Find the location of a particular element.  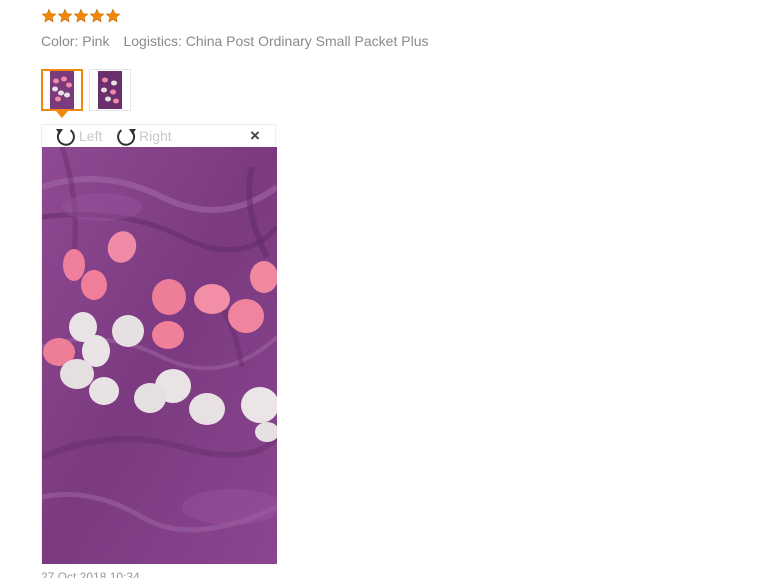

viewer-toolbar: Left Right × is located at coordinates (158, 136).